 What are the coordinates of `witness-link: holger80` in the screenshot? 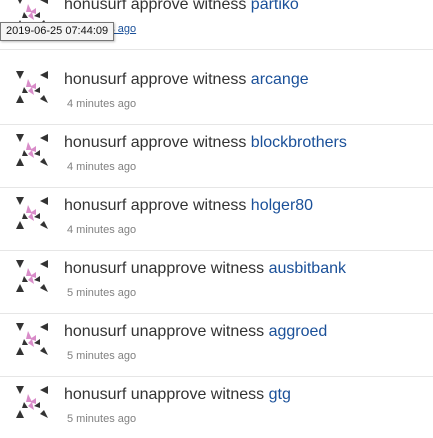 It's located at (282, 205).